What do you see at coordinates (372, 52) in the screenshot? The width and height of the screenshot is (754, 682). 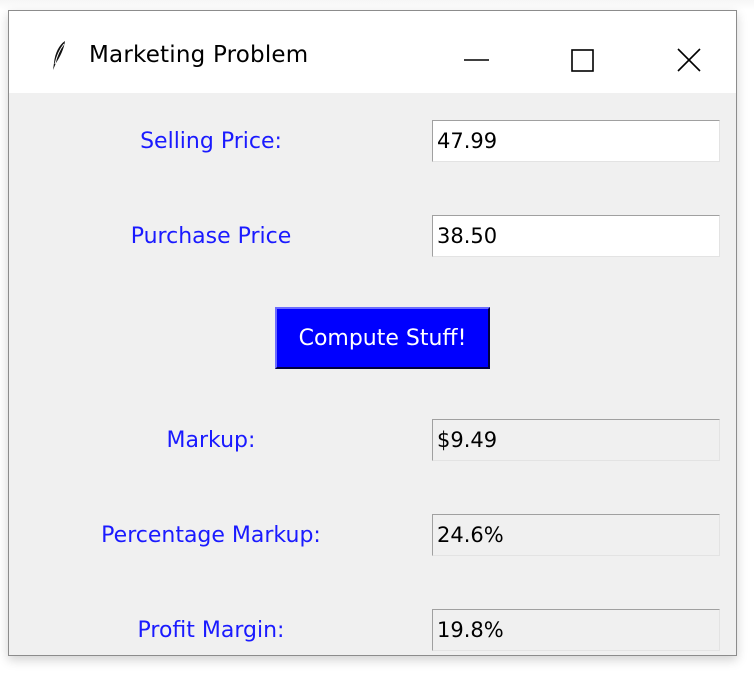 I see `title-bar: Marketing Problem` at bounding box center [372, 52].